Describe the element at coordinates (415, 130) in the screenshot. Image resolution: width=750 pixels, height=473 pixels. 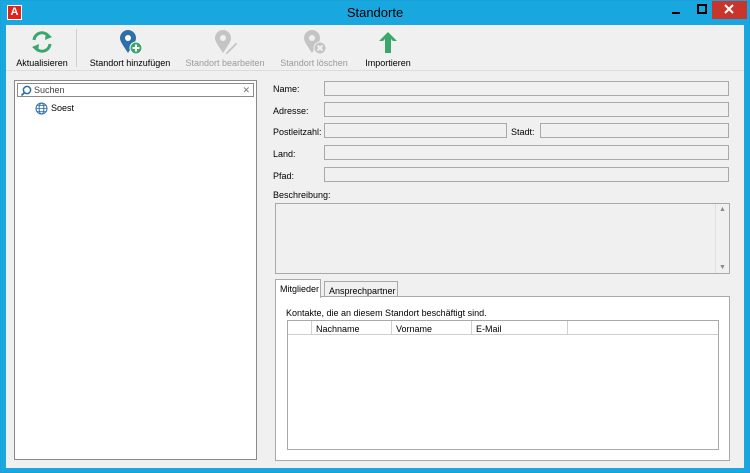
I see `zip-field` at that location.